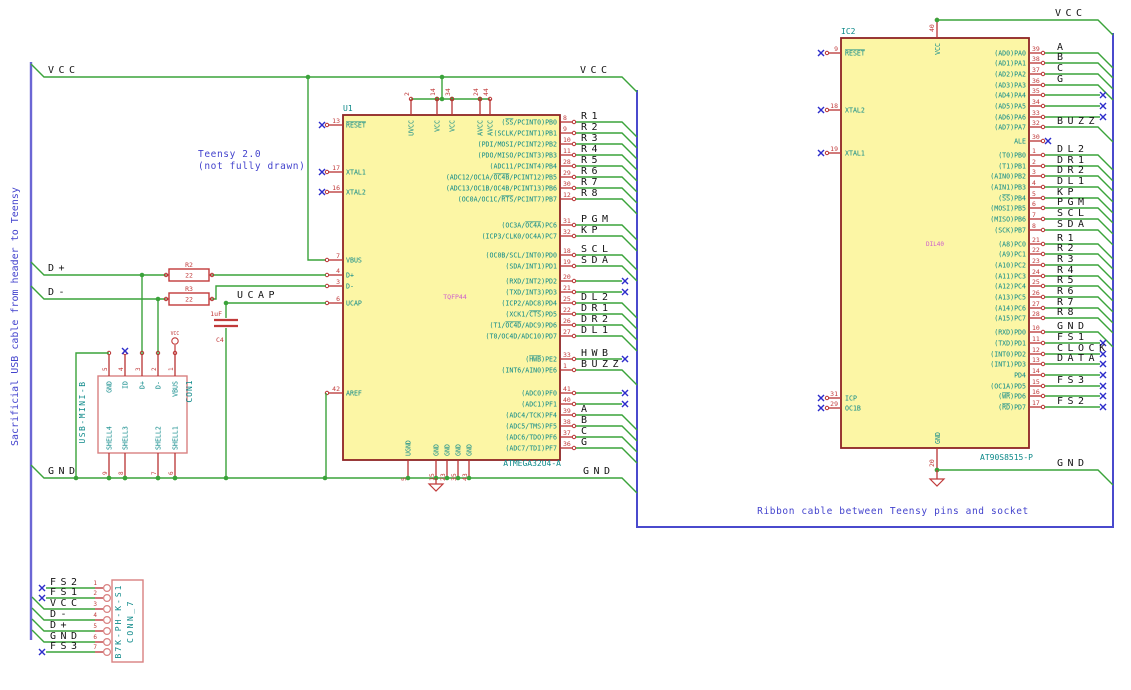 Image resolution: width=1131 pixels, height=690 pixels. Describe the element at coordinates (258, 295) in the screenshot. I see `net-label: UCAP` at that location.